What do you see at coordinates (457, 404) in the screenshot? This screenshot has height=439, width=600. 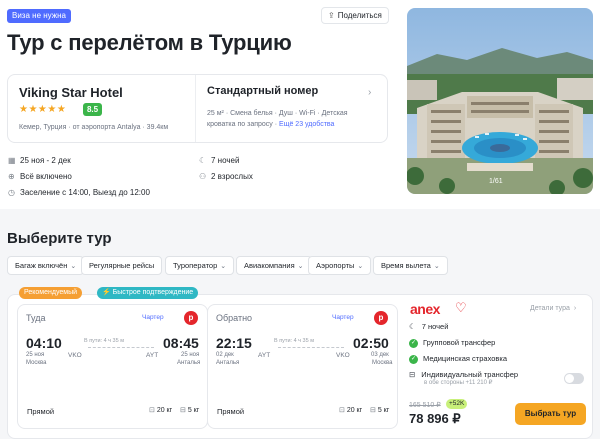 I see `cashback-badge: +52K` at bounding box center [457, 404].